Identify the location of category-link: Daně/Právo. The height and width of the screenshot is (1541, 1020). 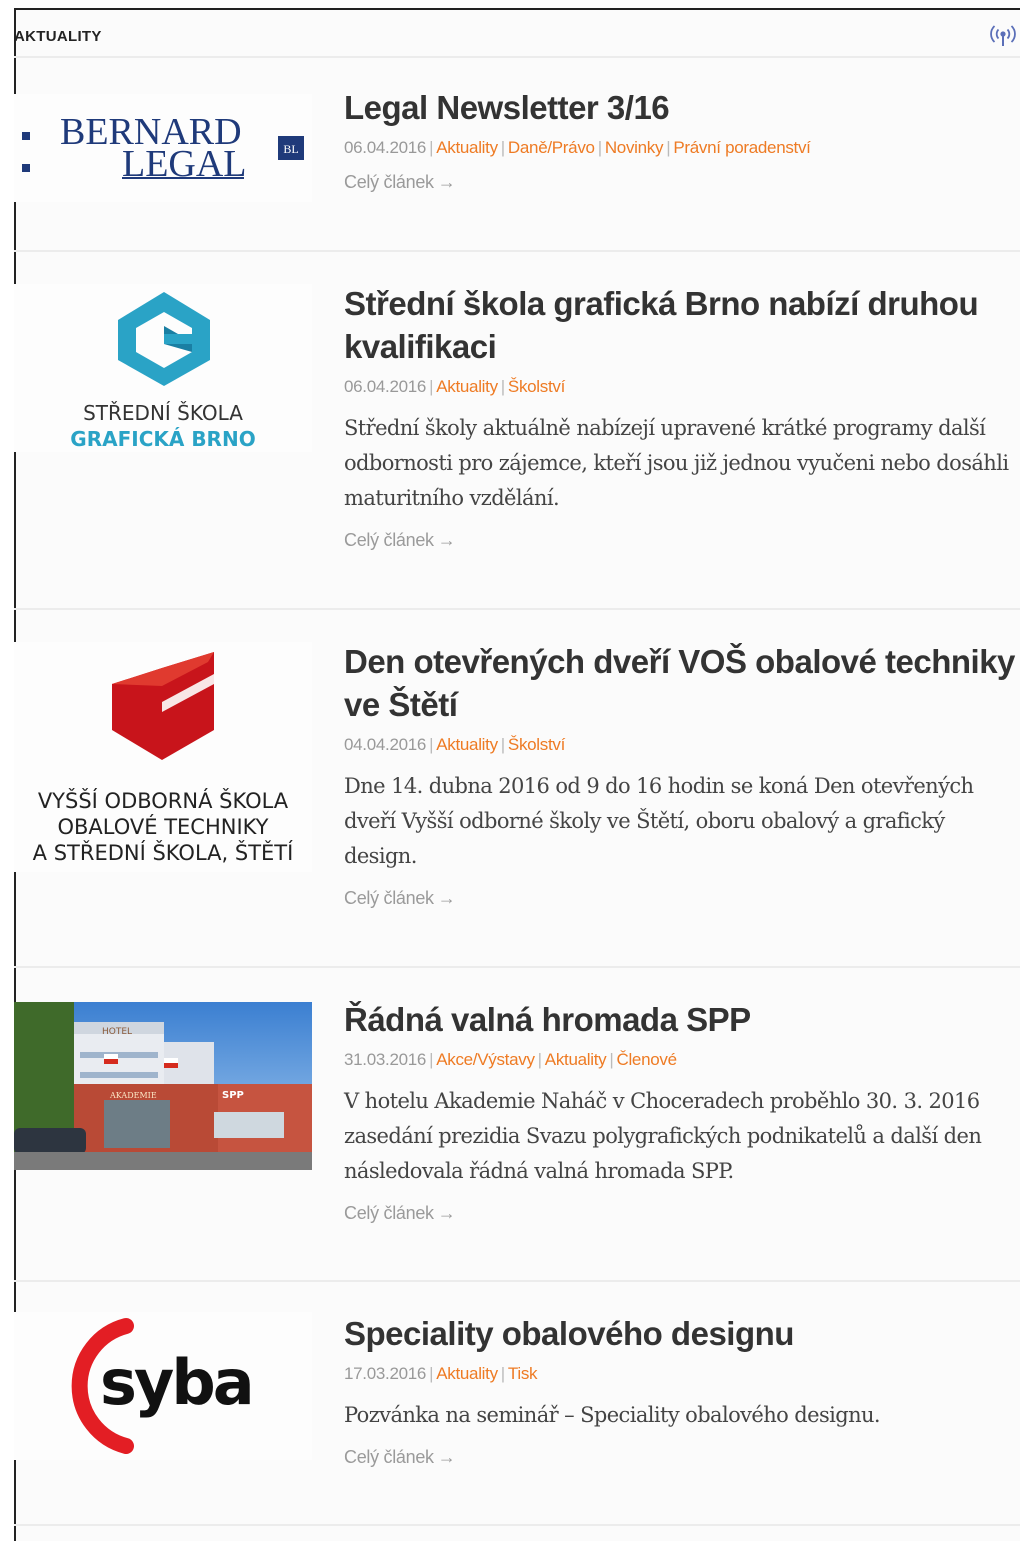
(551, 147).